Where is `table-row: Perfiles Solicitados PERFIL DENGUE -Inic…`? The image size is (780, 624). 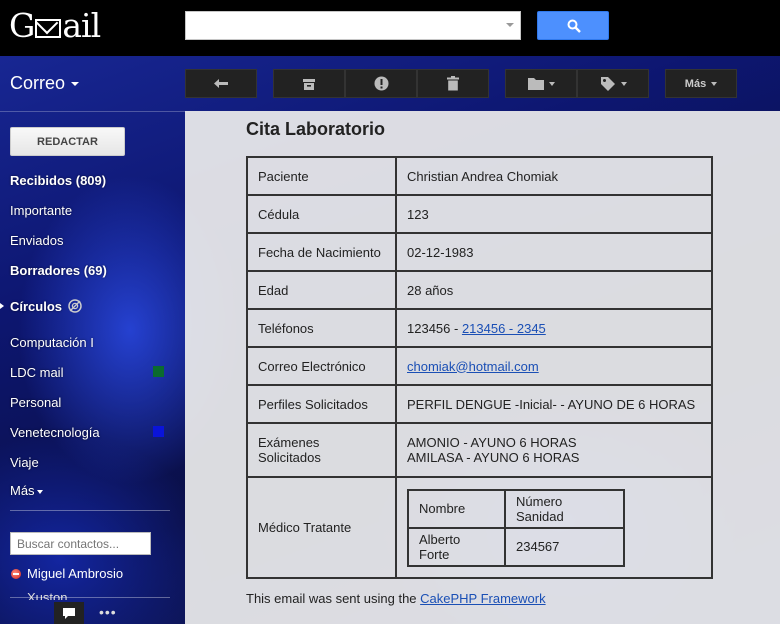
table-row: Perfiles Solicitados PERFIL DENGUE -Inic… is located at coordinates (479, 404).